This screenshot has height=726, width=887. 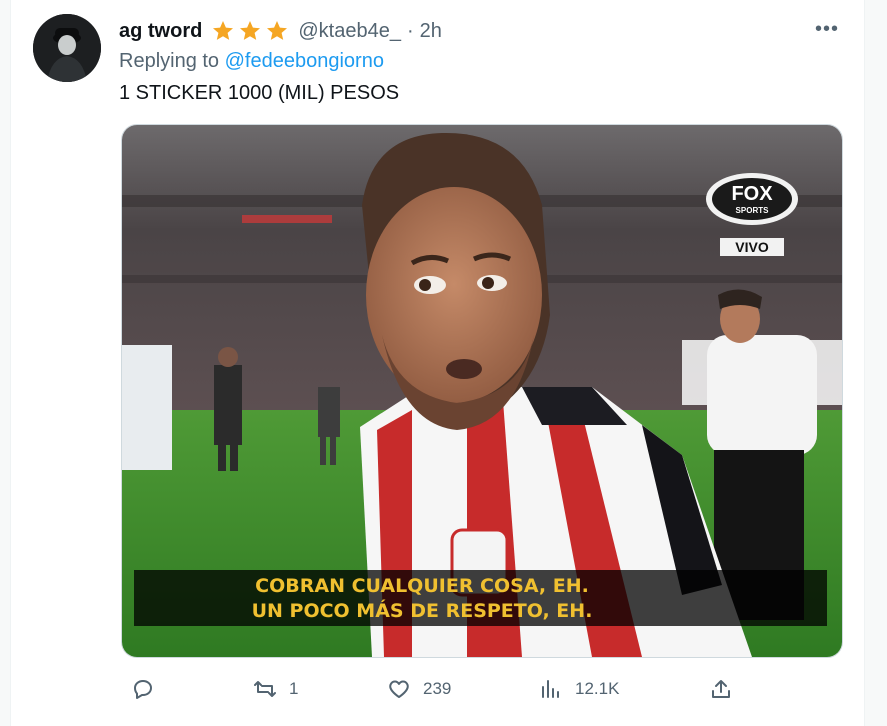 I want to click on svg-text: SPORTS, so click(x=753, y=210).